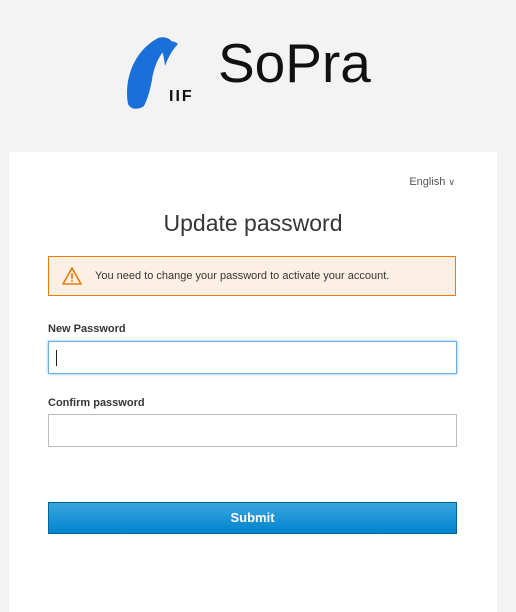 The image size is (516, 612). I want to click on brand-name: SoPra, so click(294, 63).